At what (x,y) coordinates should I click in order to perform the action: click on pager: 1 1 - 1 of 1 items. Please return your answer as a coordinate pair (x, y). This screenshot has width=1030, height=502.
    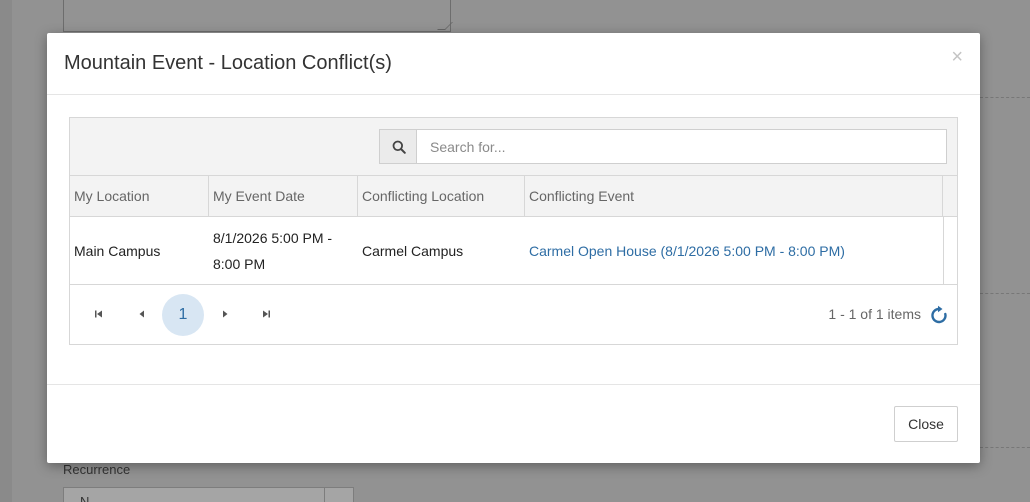
    Looking at the image, I should click on (513, 314).